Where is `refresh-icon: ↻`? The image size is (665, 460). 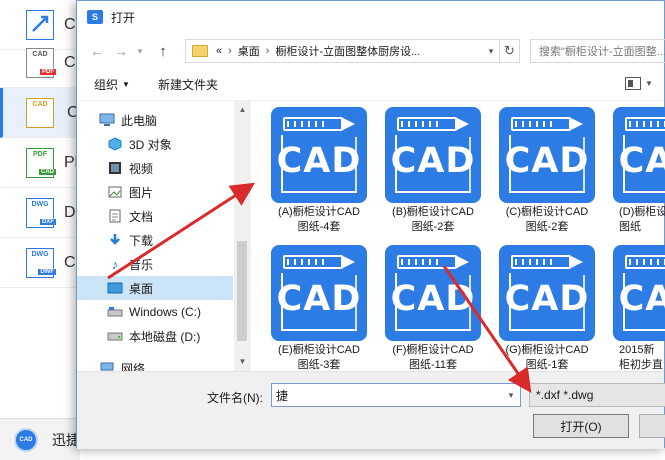
refresh-icon: ↻ is located at coordinates (509, 51).